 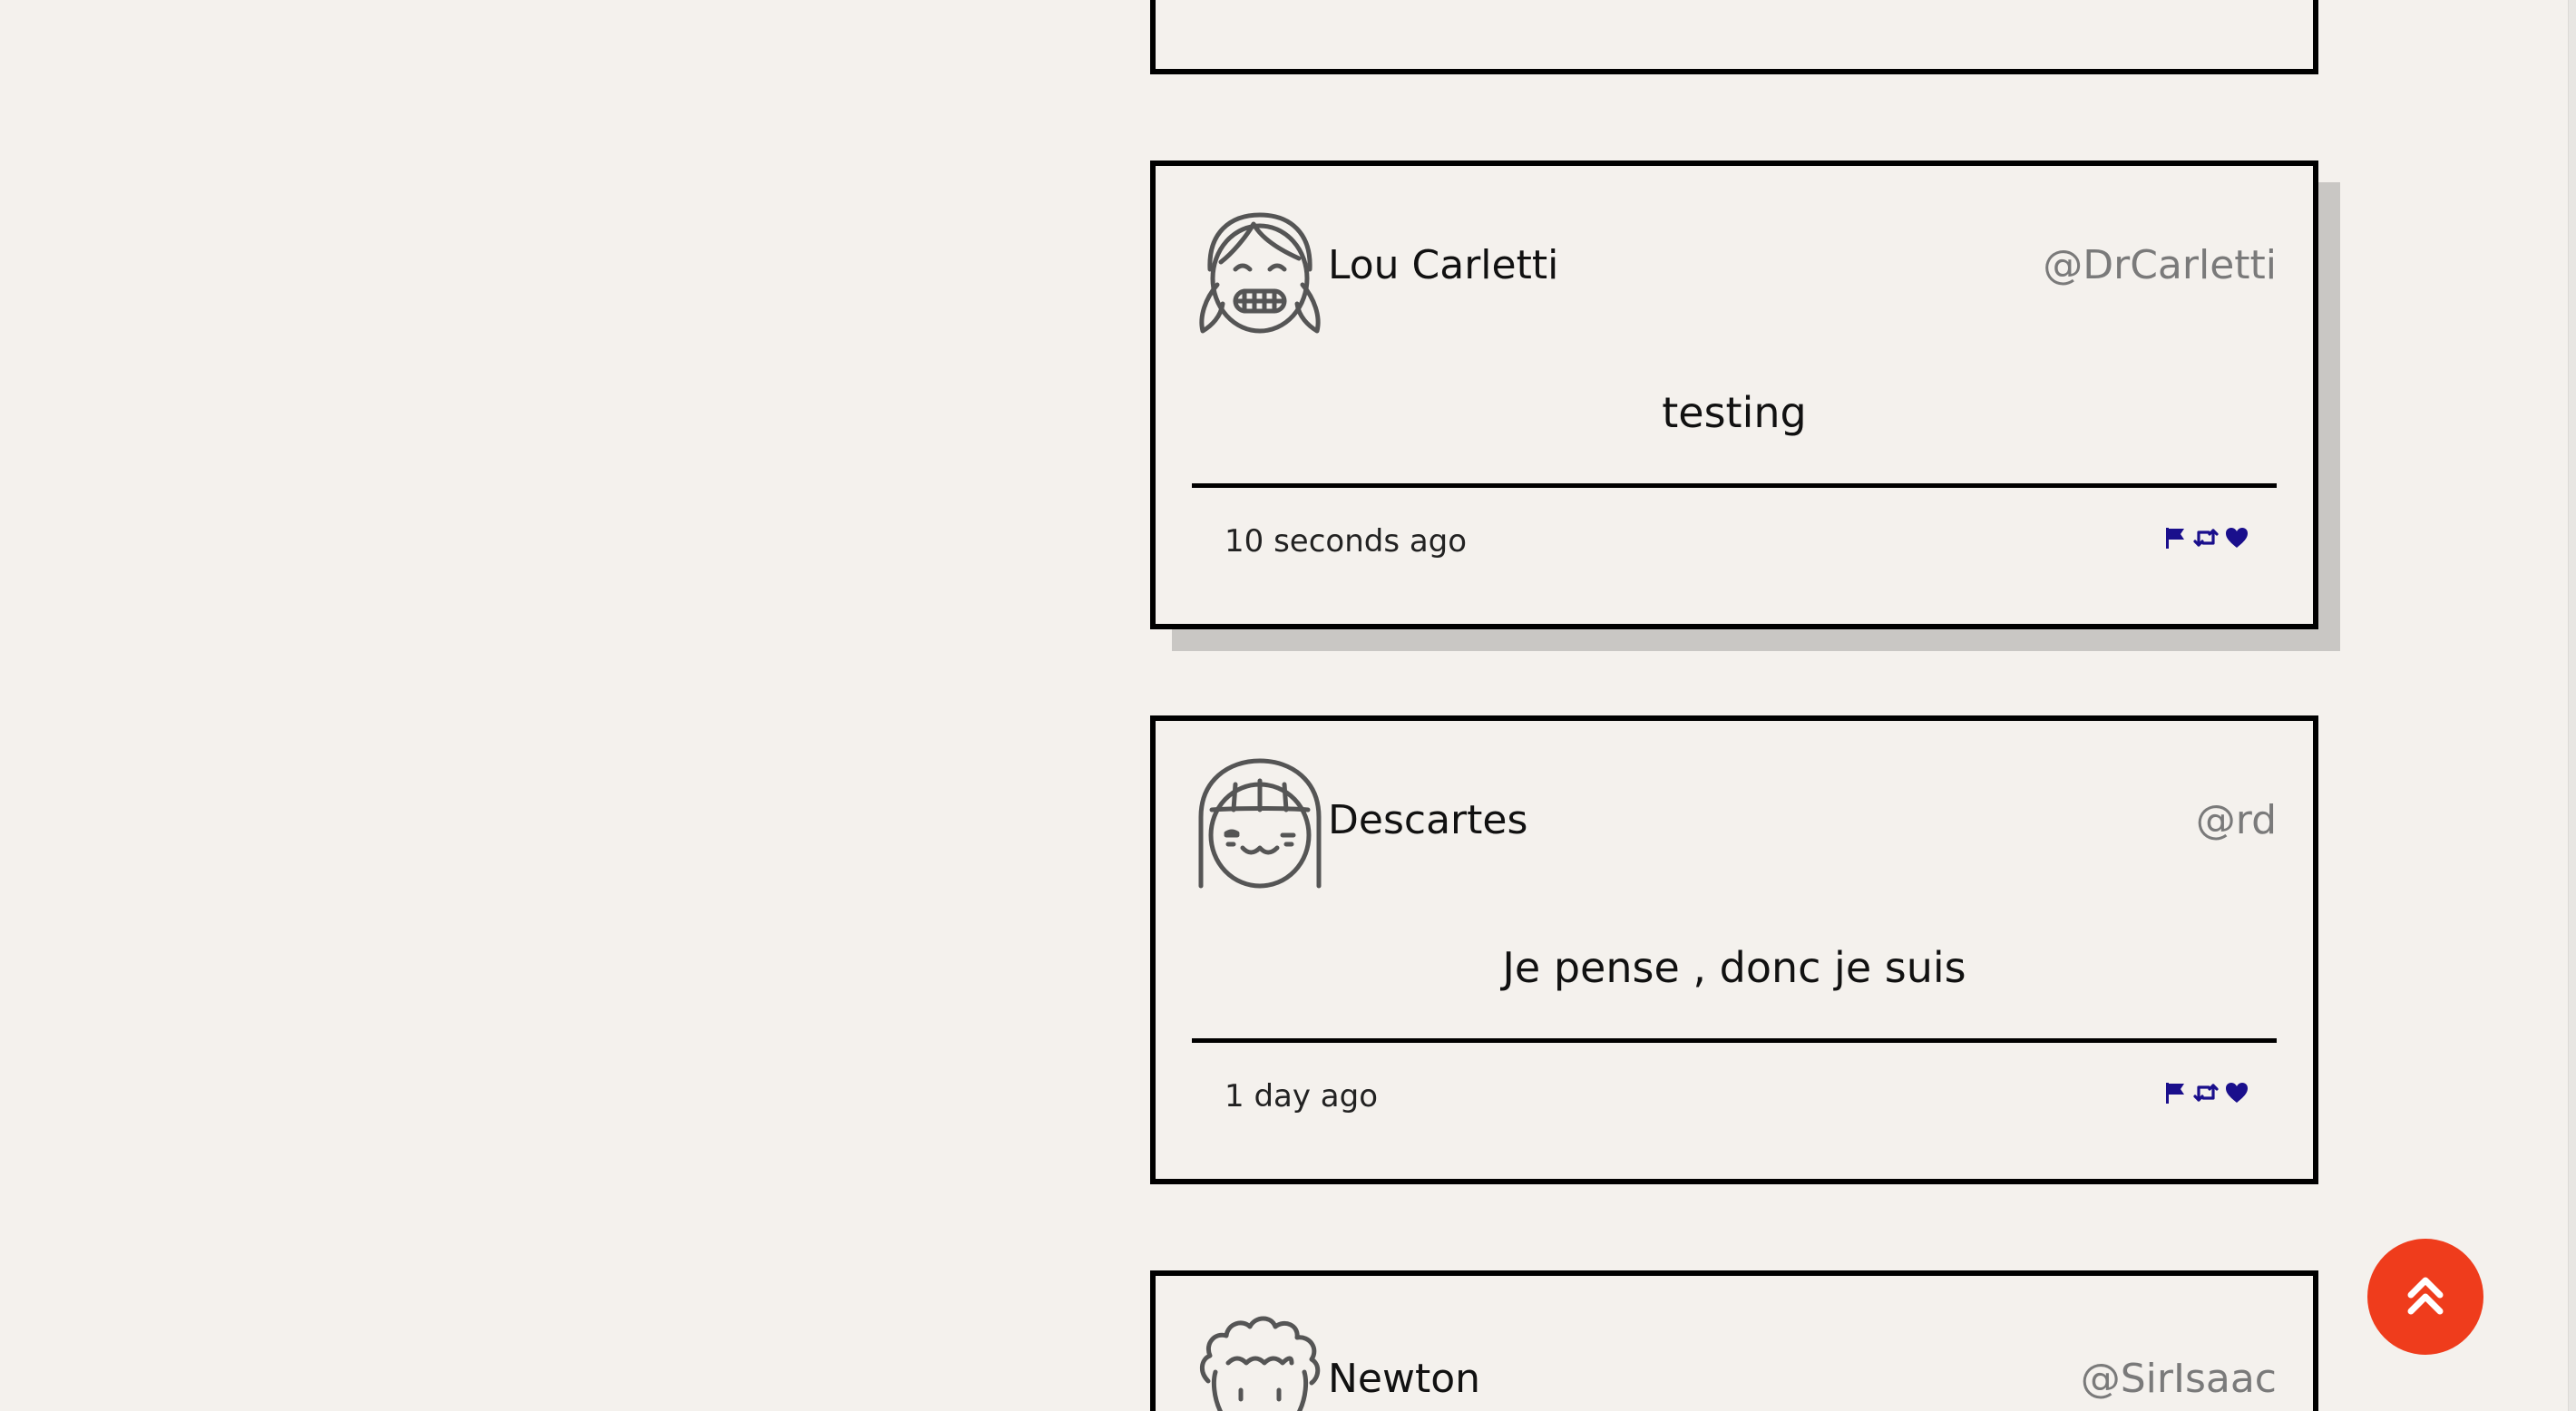 What do you see at coordinates (2572, 705) in the screenshot?
I see `page-scrollbar` at bounding box center [2572, 705].